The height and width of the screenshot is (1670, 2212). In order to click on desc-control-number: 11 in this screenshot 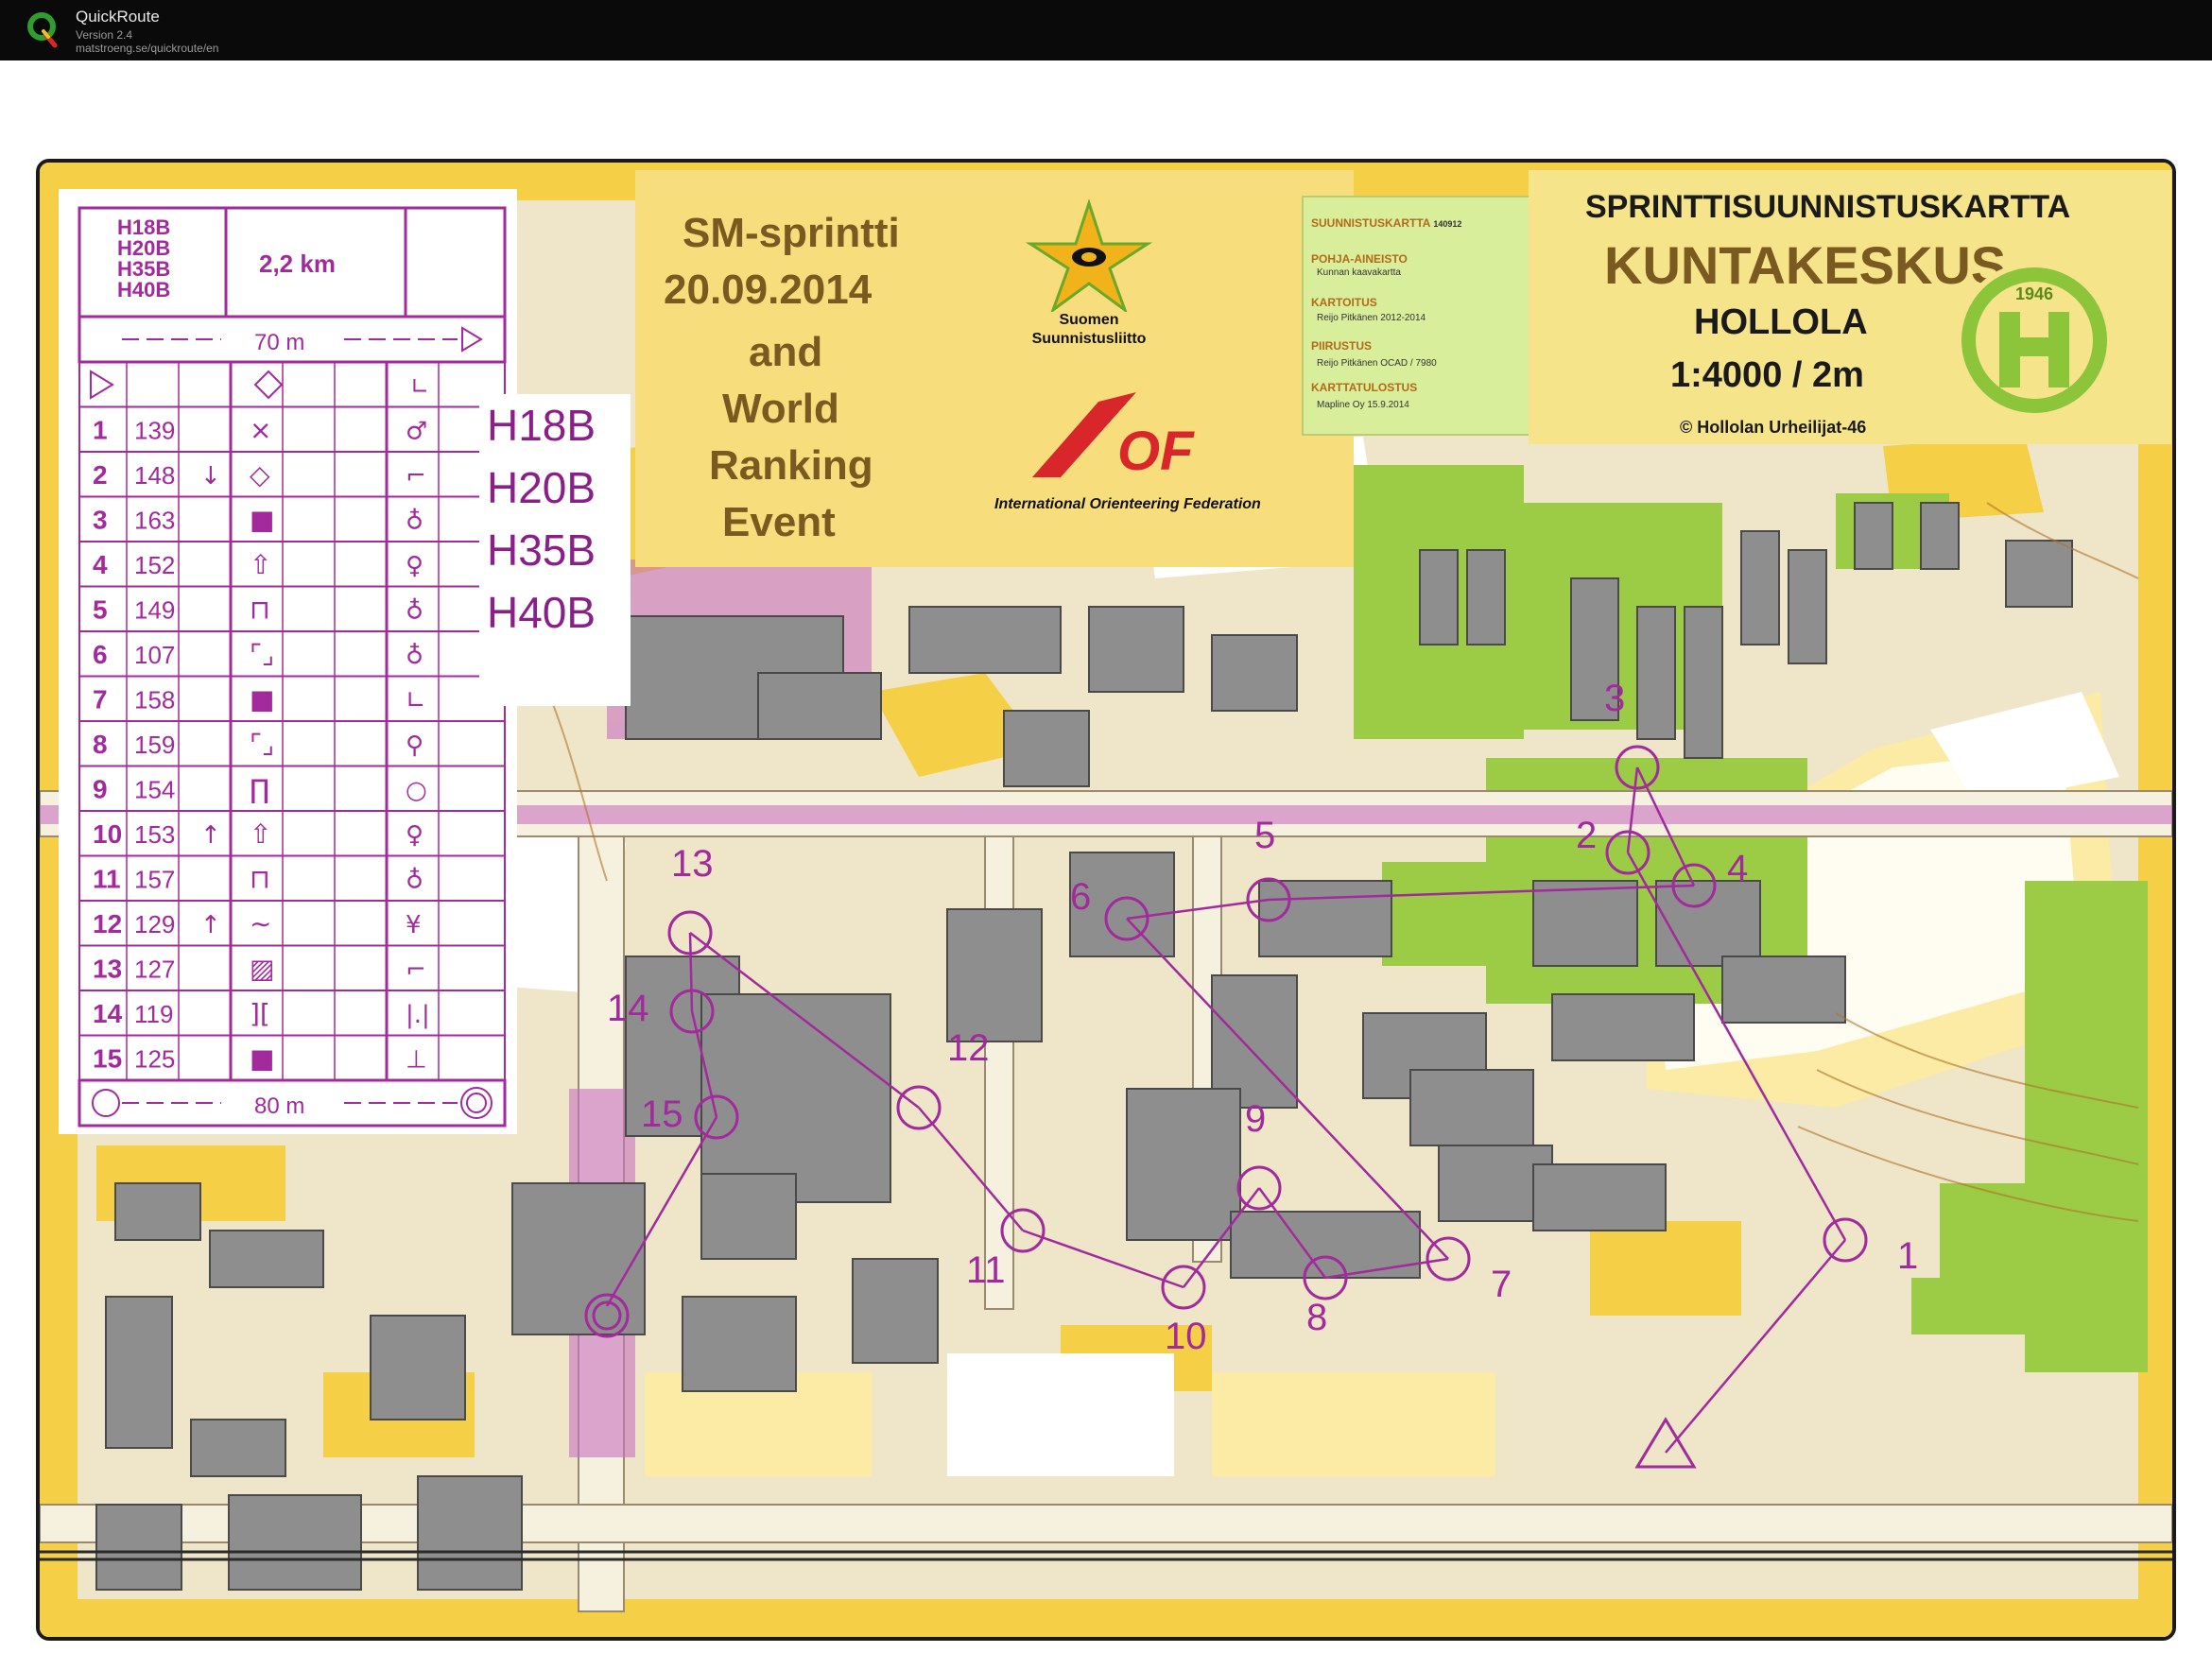, I will do `click(107, 880)`.